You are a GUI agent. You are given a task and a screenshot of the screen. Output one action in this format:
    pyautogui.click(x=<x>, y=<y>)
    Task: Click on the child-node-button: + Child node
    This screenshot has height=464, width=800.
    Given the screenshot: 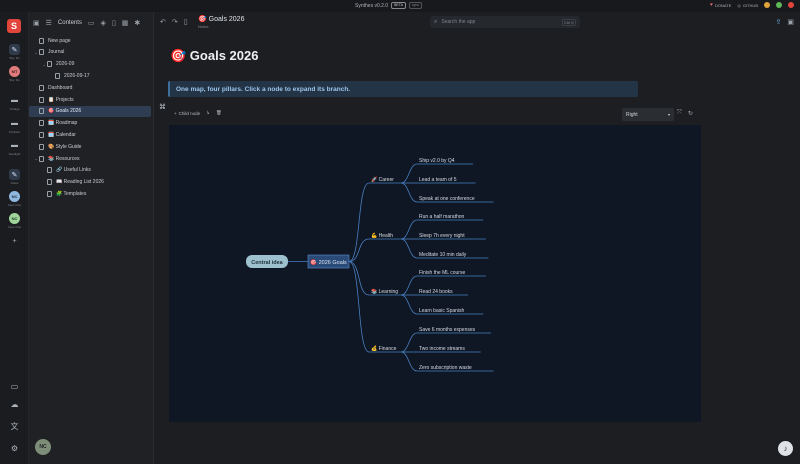 What is the action you would take?
    pyautogui.click(x=187, y=113)
    